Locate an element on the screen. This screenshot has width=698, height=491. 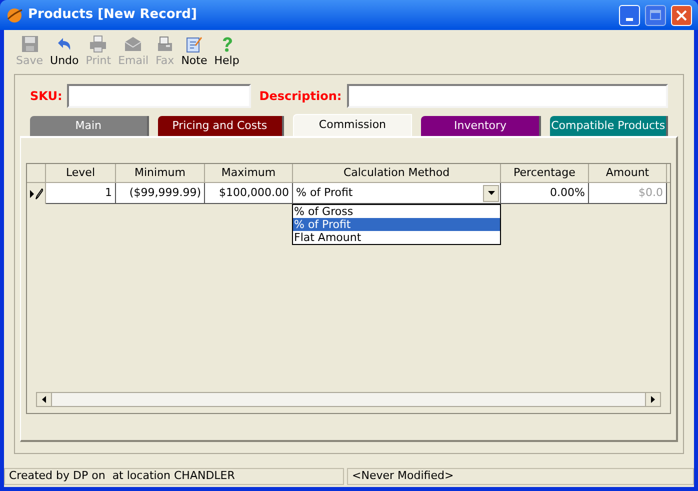
app-logo-icon is located at coordinates (14, 15).